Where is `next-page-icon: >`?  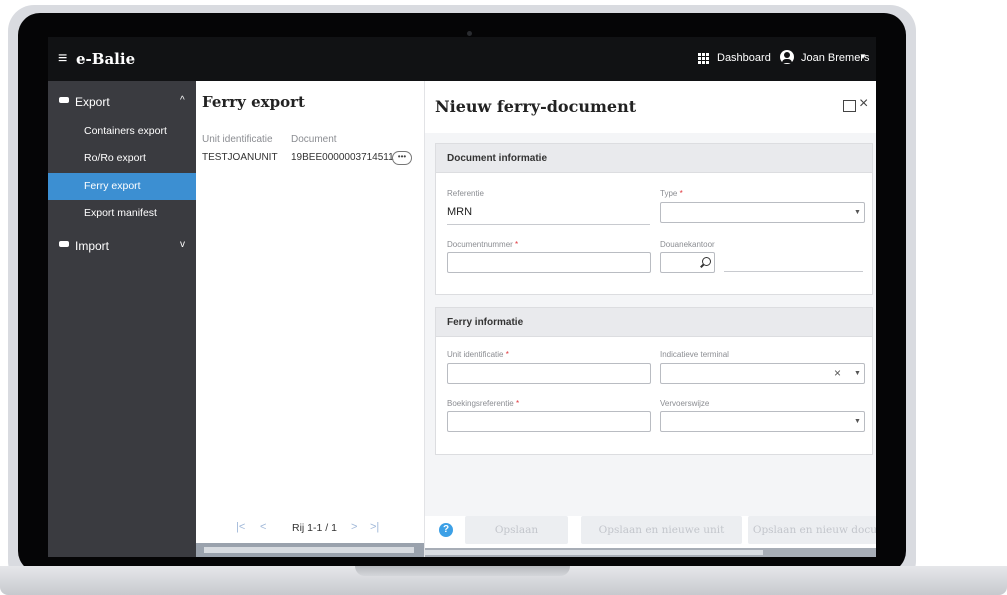
next-page-icon: > is located at coordinates (354, 527).